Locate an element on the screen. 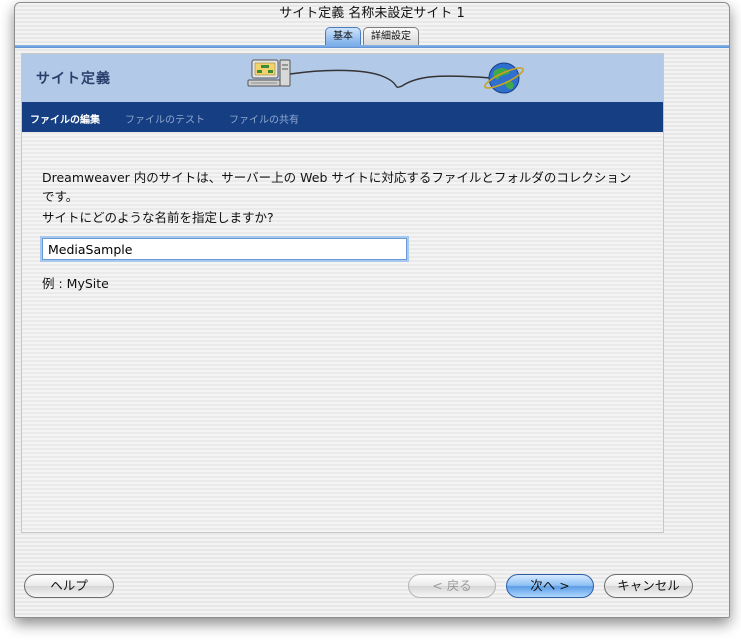 This screenshot has height=642, width=741. banner-title: サイト定義 is located at coordinates (73, 79).